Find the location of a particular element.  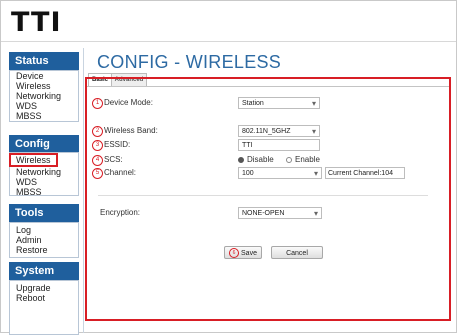

sidebar-item-status-device: Device is located at coordinates (44, 76).